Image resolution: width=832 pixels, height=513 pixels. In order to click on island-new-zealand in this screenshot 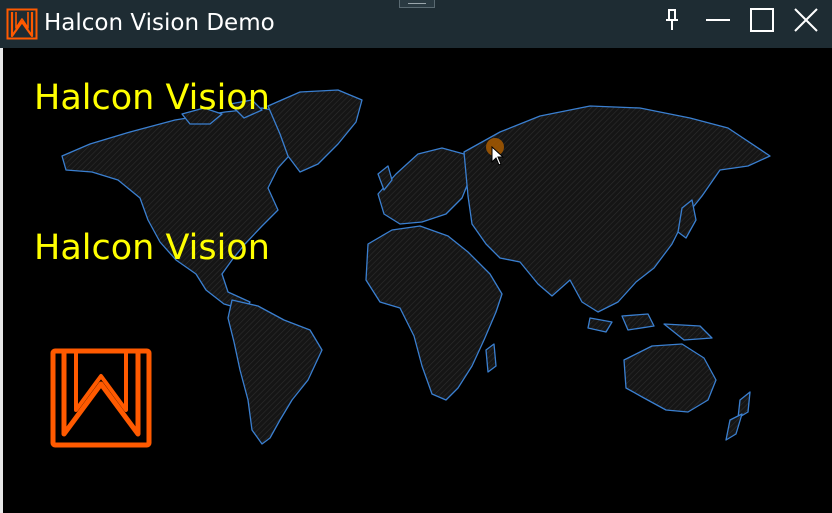, I will do `click(744, 405)`.